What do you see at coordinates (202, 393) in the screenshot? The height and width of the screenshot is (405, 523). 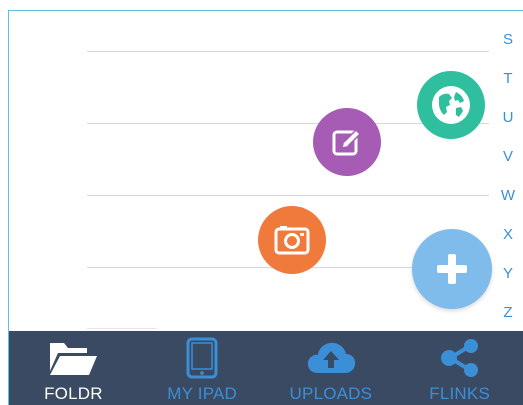 I see `tab-label: MY IPAD` at bounding box center [202, 393].